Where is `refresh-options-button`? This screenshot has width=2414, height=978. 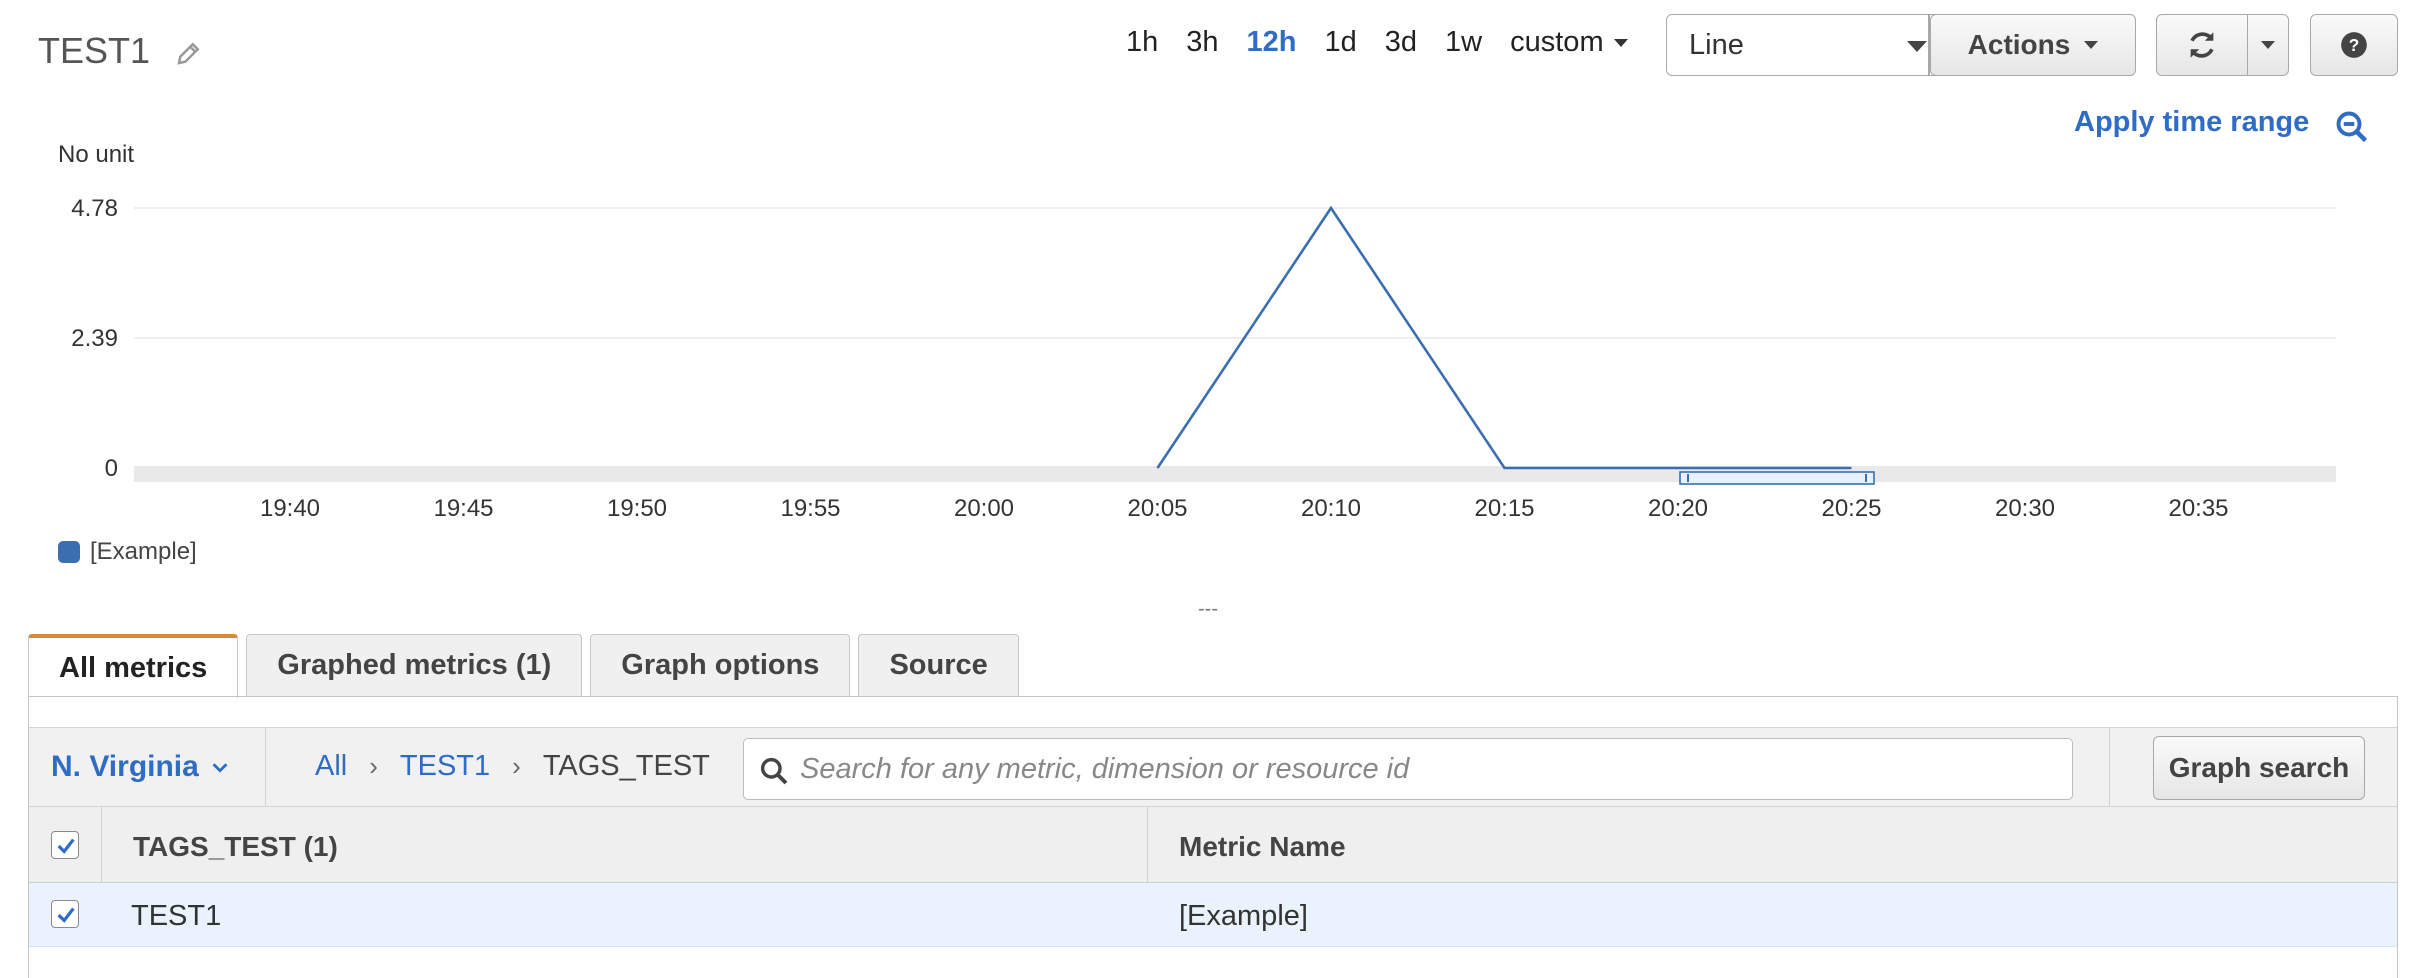
refresh-options-button is located at coordinates (2268, 45).